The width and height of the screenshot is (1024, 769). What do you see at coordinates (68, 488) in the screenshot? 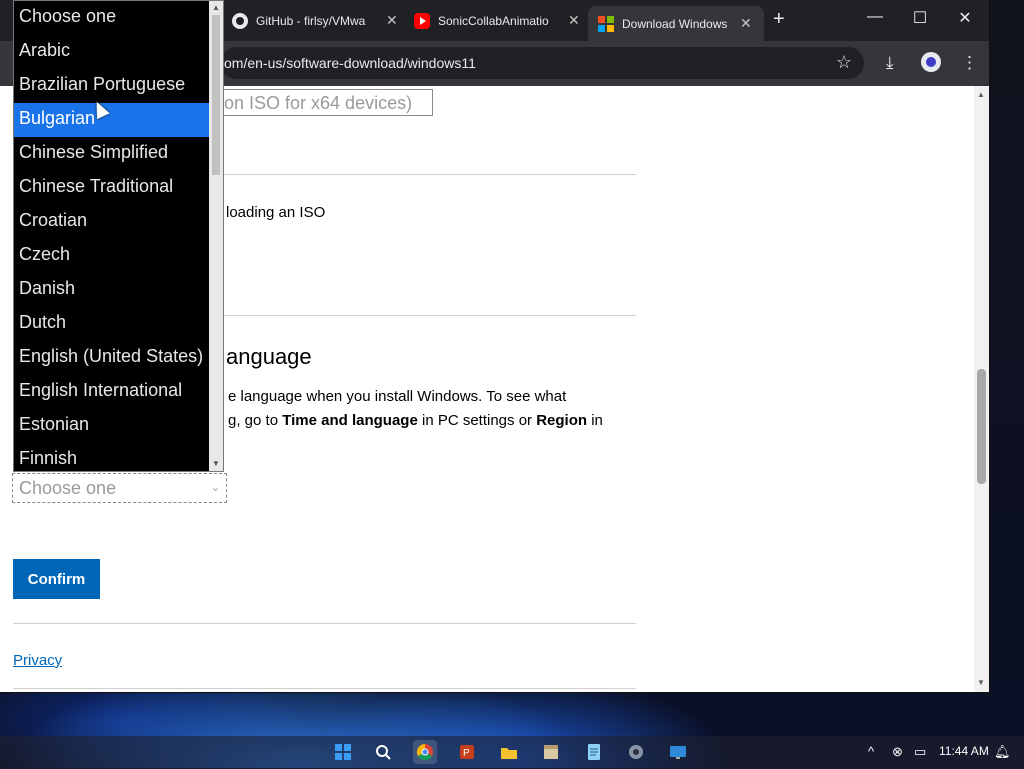
I see `language-select-placeholder: Choose one` at bounding box center [68, 488].